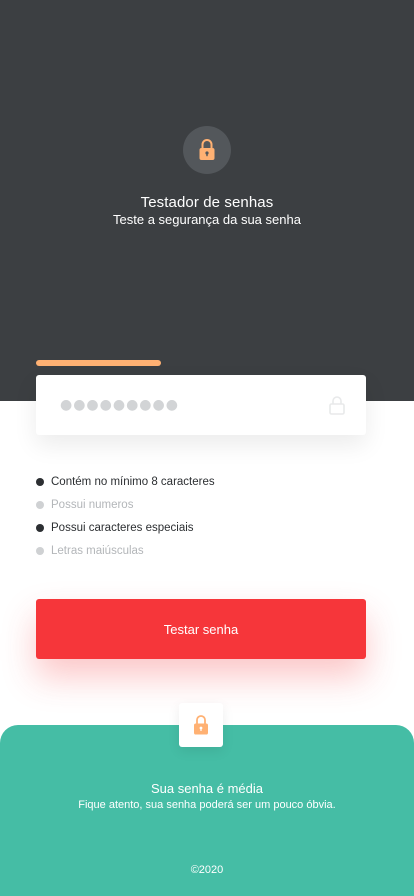 The image size is (414, 896). I want to click on criteria-label: Possui caracteres especiais, so click(122, 527).